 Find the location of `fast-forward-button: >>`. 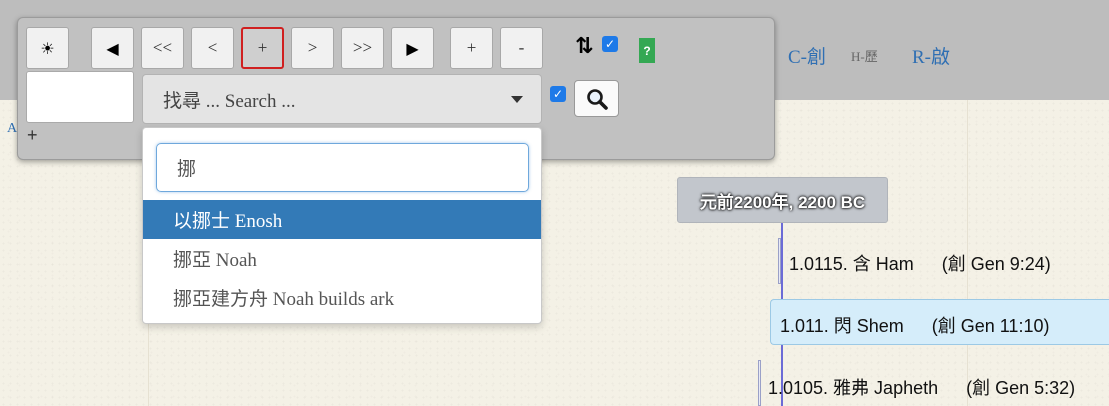

fast-forward-button: >> is located at coordinates (362, 48).